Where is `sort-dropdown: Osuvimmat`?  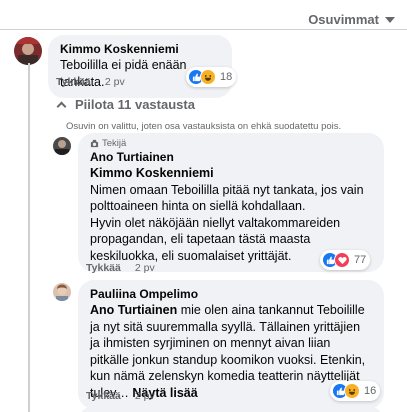
sort-dropdown: Osuvimmat is located at coordinates (351, 19).